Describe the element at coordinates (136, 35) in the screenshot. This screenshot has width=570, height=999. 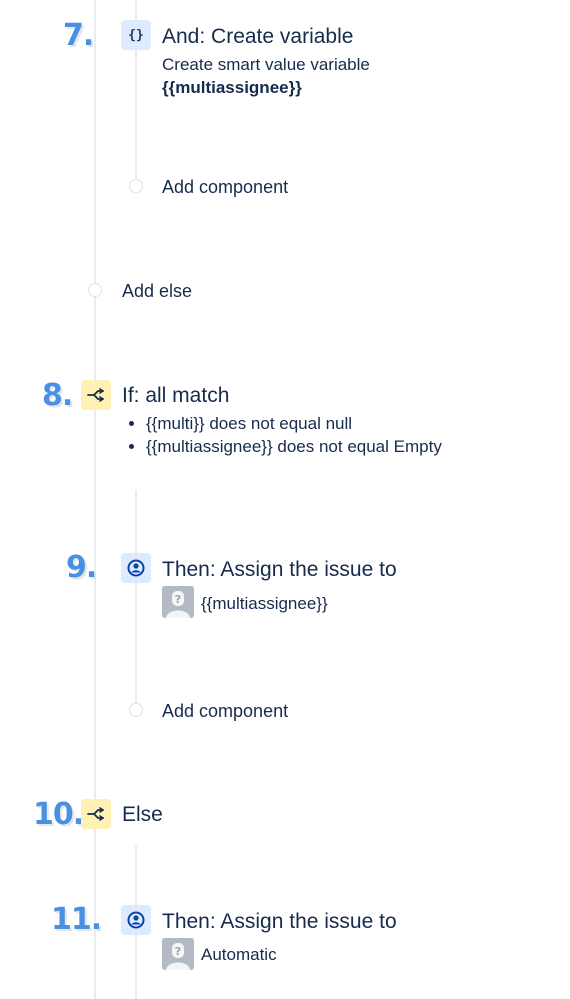
I see `curly-braces-icon: {}` at that location.